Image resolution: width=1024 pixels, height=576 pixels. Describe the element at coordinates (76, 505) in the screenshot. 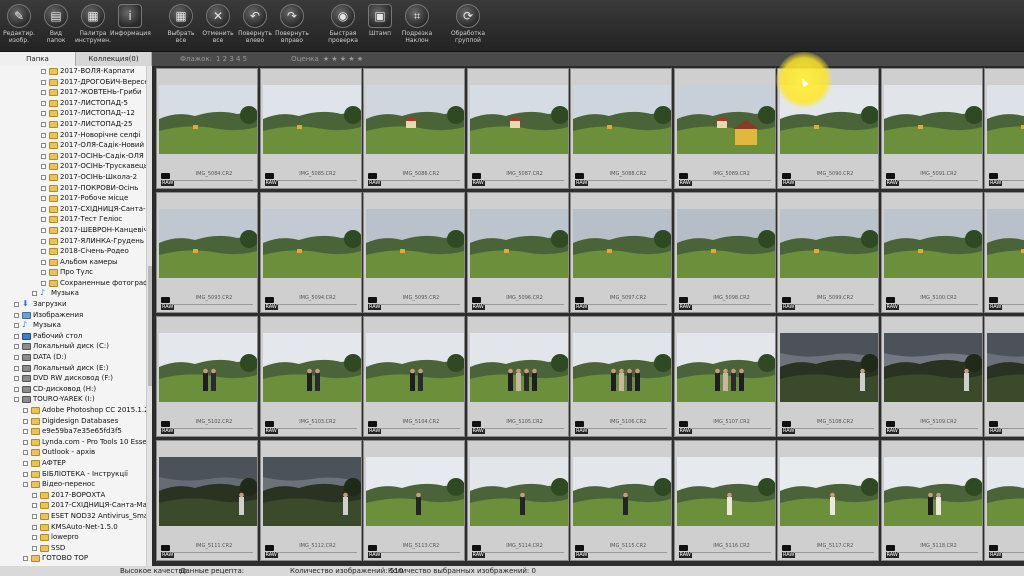

I see `tree-item: 2017-СХІДНИЦЯ-Санта-Мар` at that location.